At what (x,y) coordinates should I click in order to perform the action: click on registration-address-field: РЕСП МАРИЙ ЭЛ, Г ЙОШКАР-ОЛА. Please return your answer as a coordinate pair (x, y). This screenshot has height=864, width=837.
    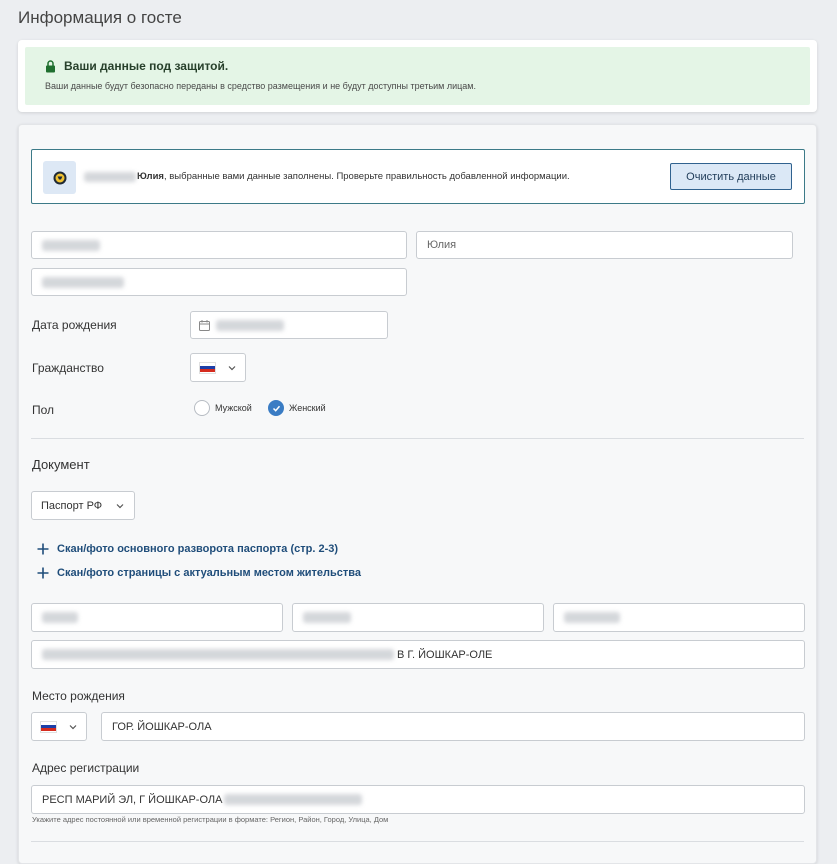
    Looking at the image, I should click on (418, 799).